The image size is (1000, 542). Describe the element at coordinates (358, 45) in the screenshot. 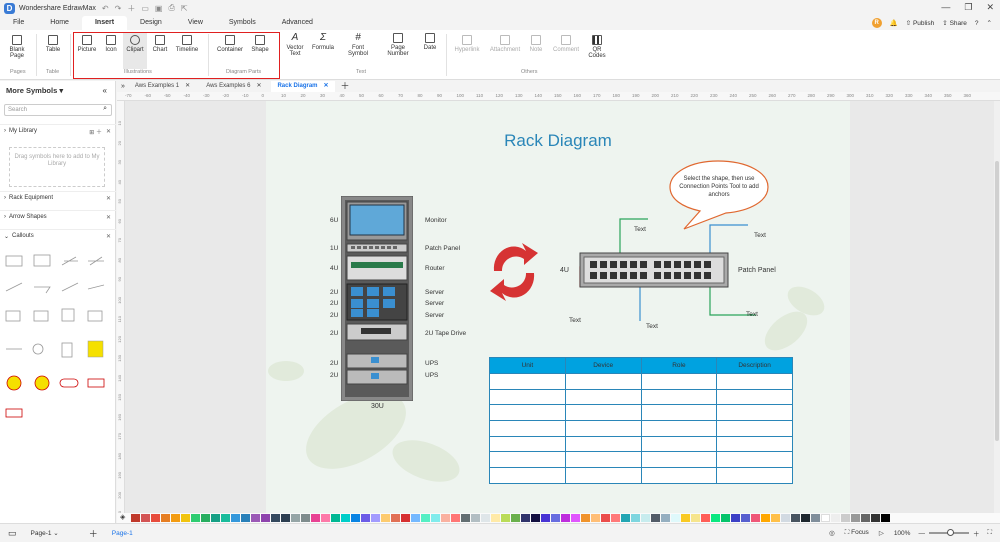

I see `font-symbol-button: # Font Symbol` at that location.